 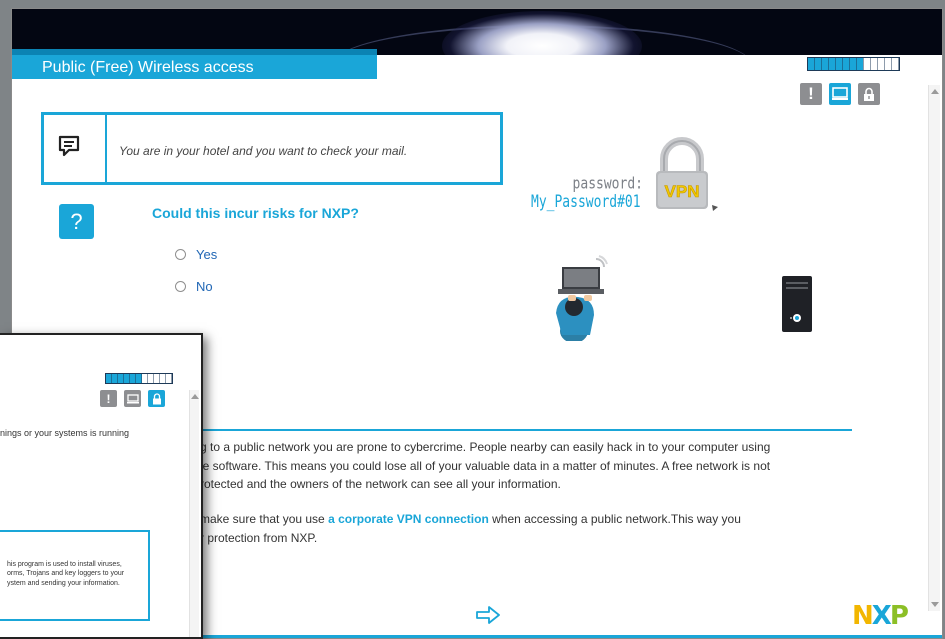 I want to click on password-value: My_Password#01, so click(x=586, y=202).